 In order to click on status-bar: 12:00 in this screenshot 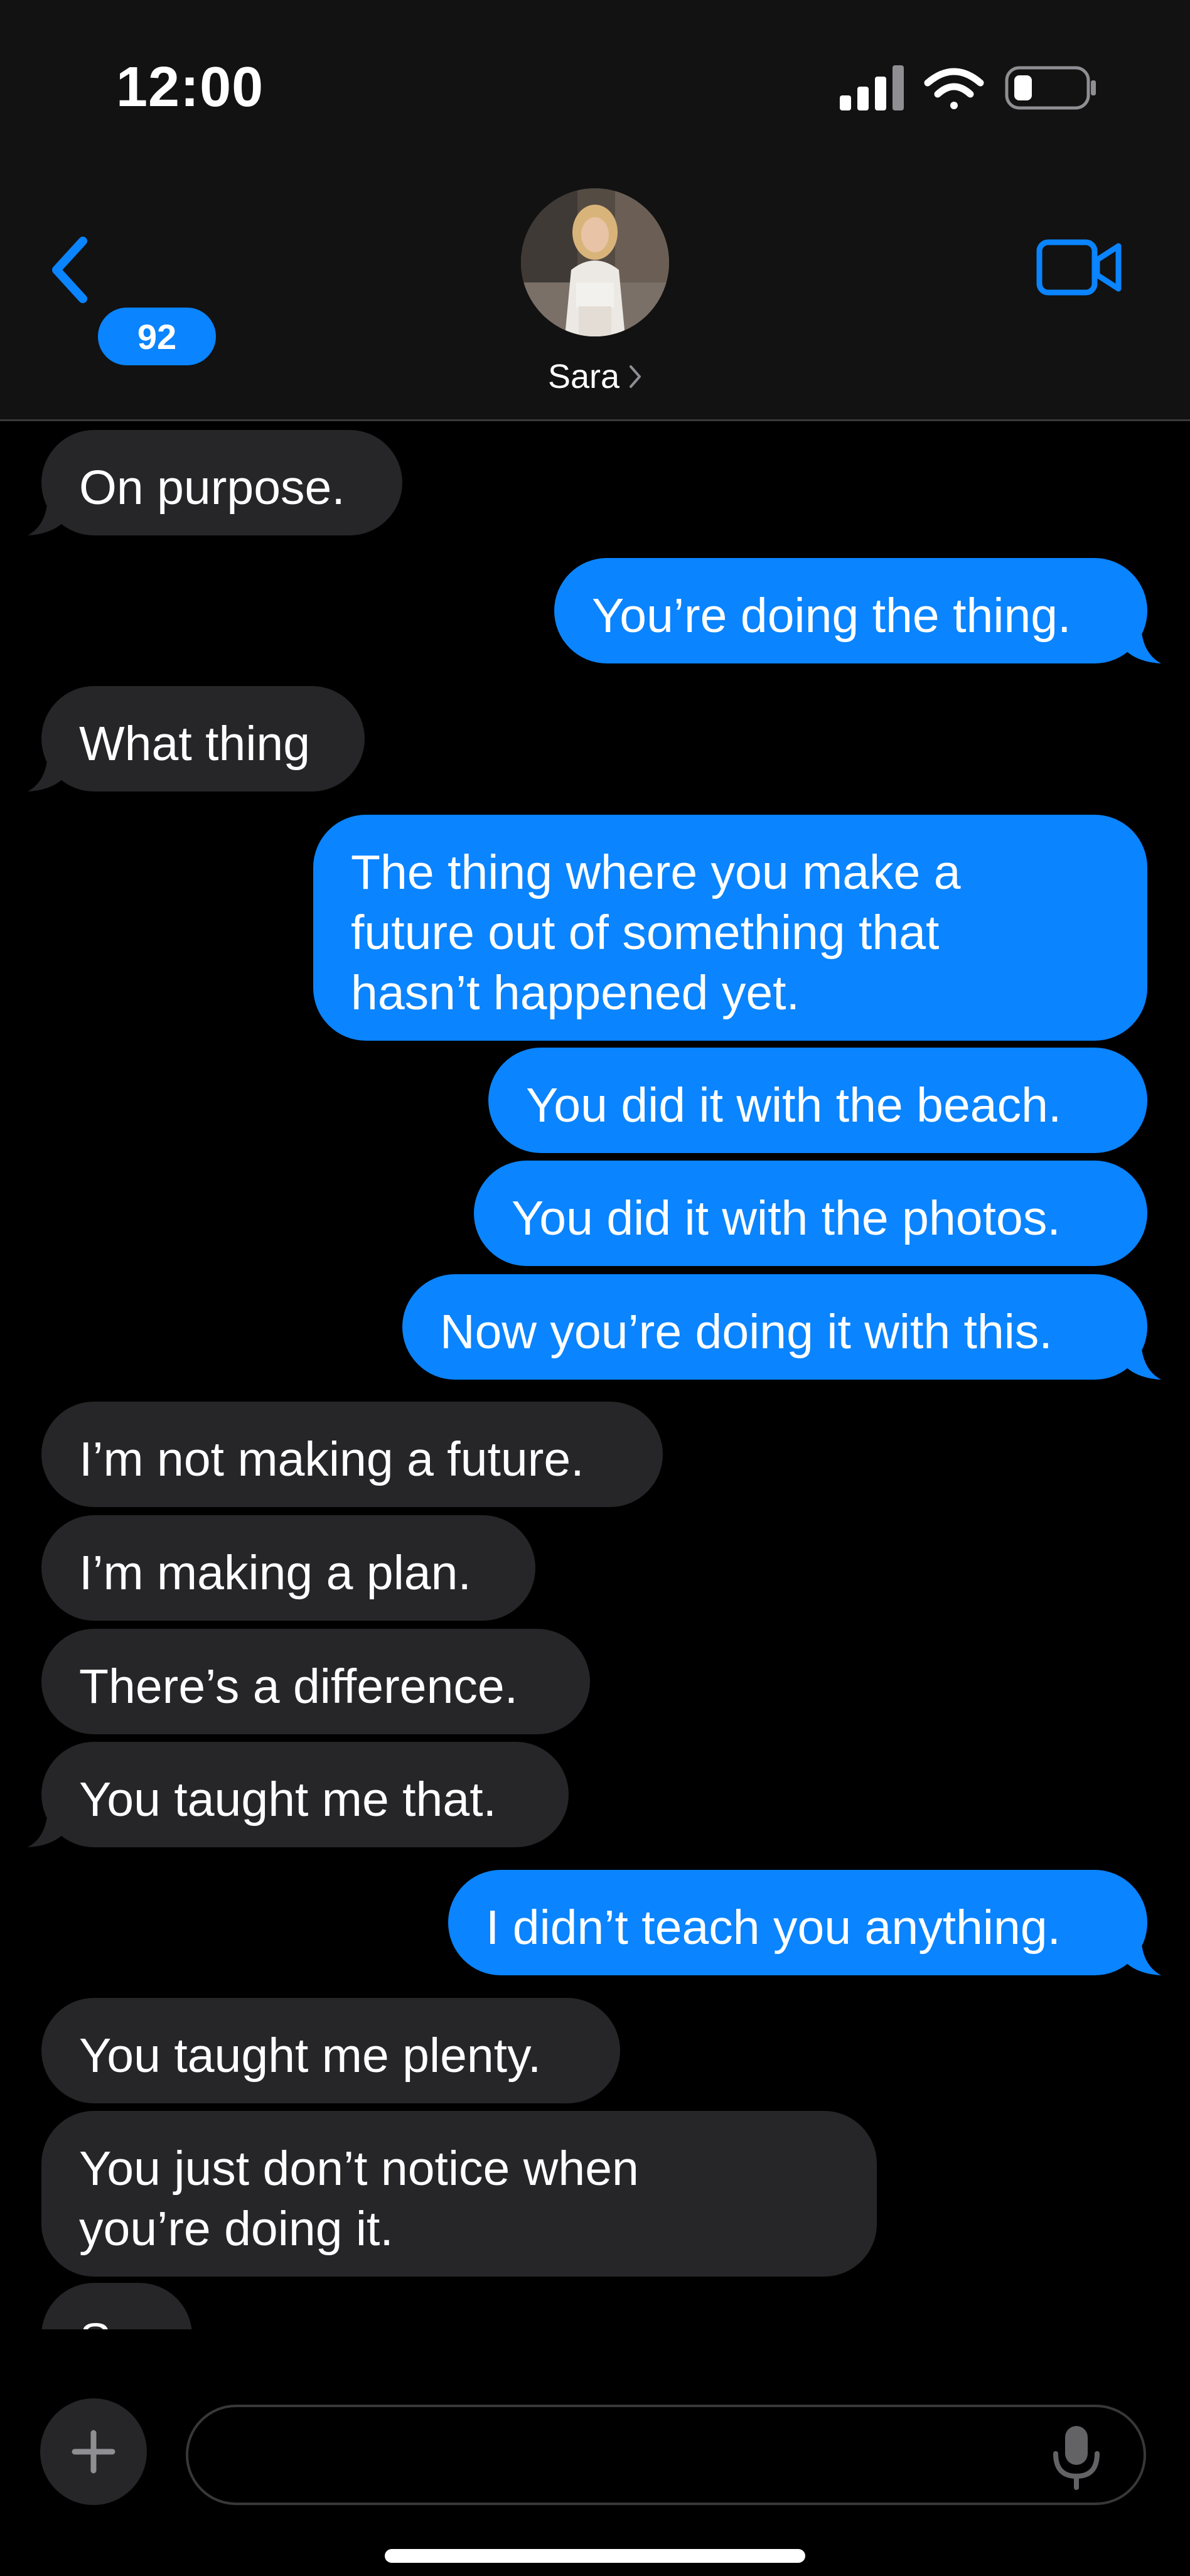, I will do `click(595, 81)`.